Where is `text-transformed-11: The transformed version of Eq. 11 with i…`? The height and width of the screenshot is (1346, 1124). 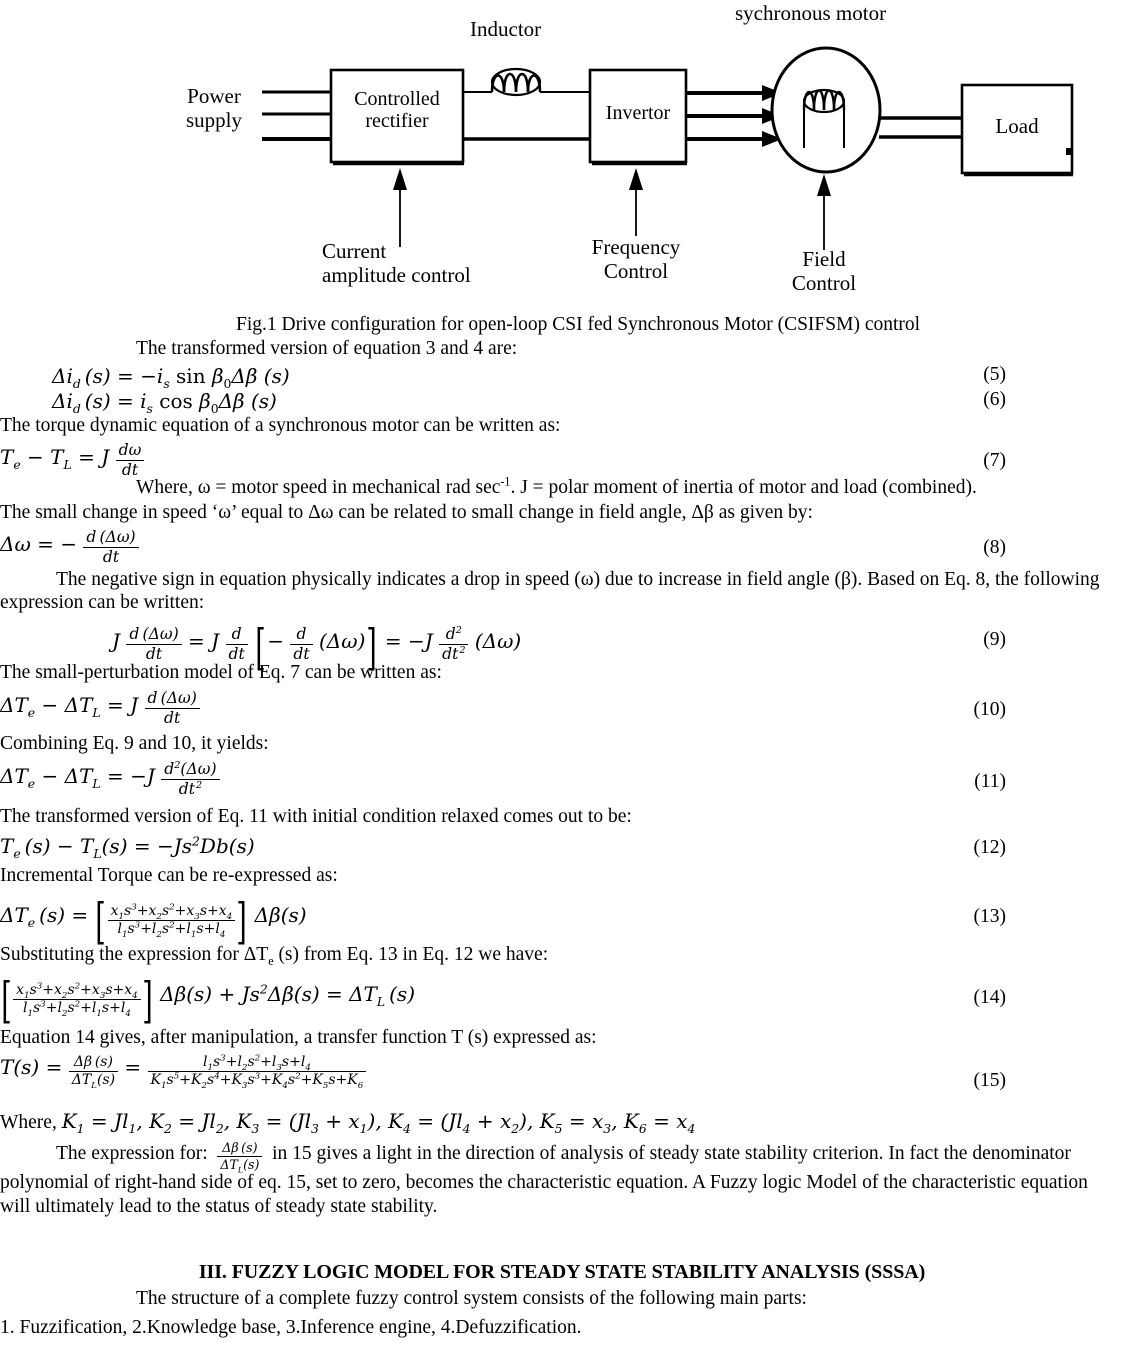 text-transformed-11: The transformed version of Eq. 11 with i… is located at coordinates (316, 816).